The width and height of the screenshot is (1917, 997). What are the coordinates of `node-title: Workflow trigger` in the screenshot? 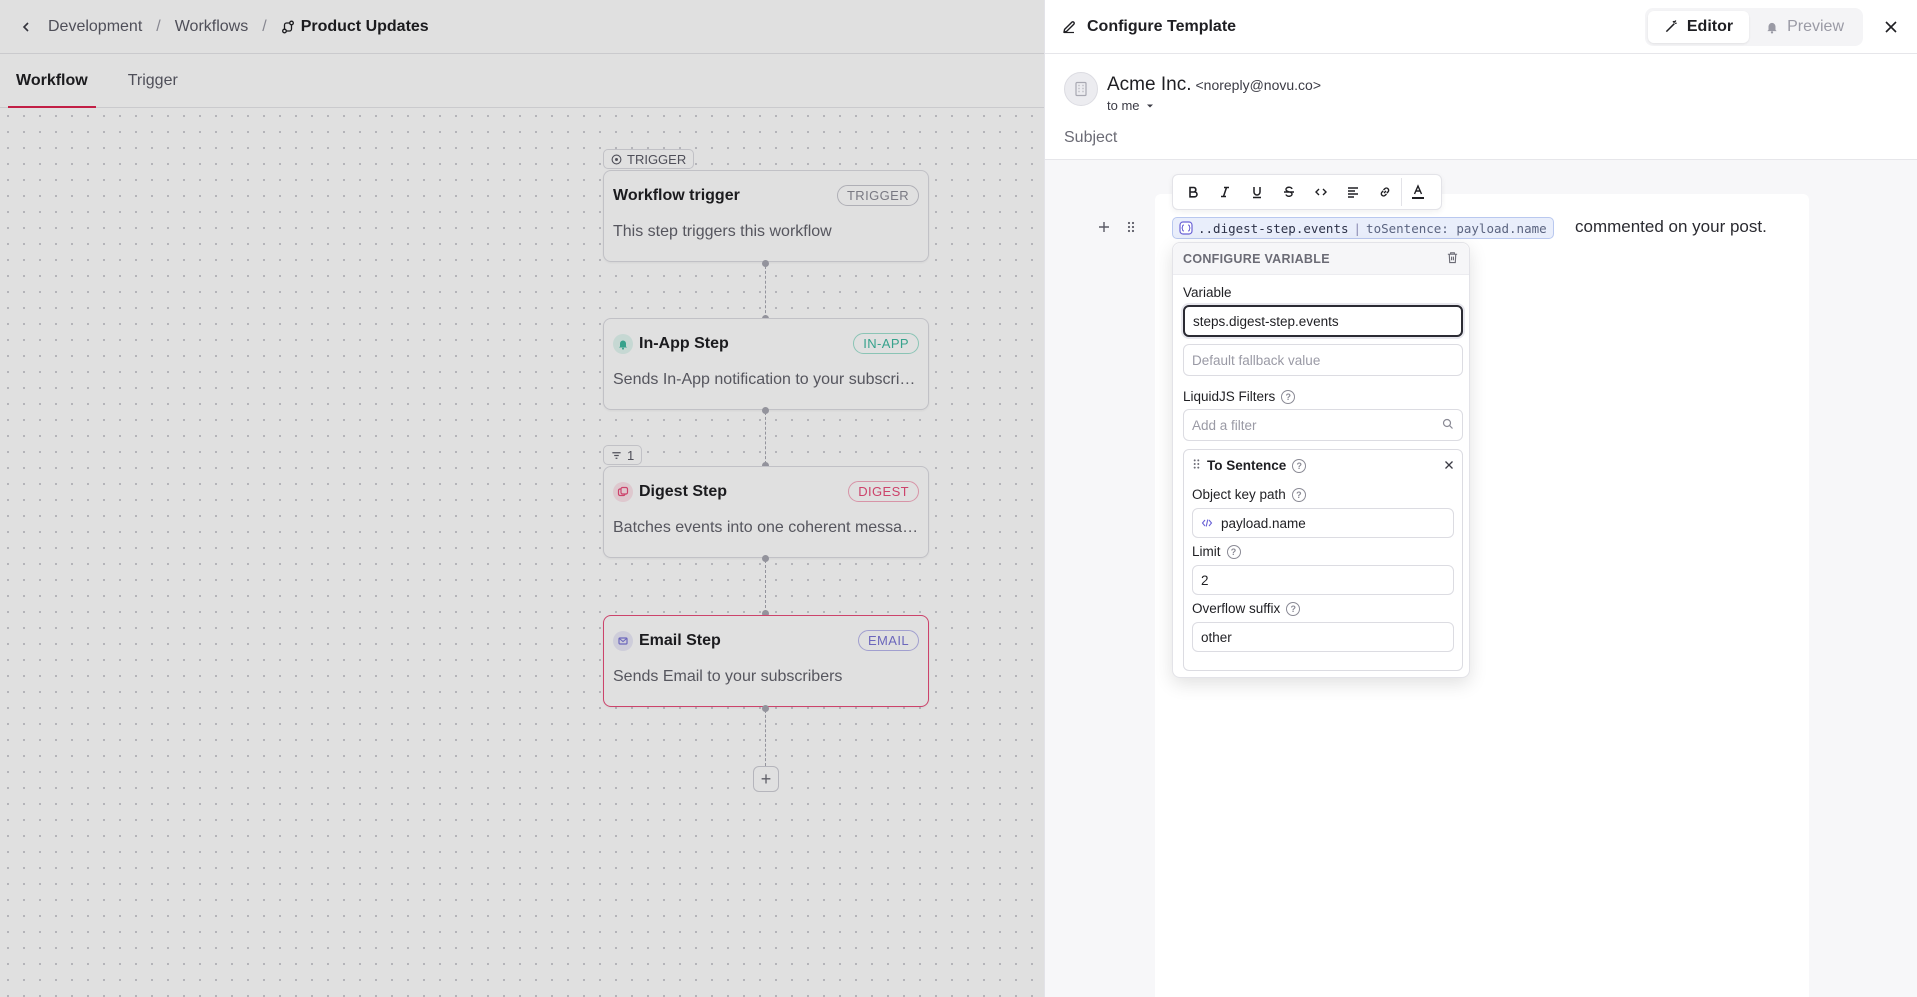 It's located at (676, 195).